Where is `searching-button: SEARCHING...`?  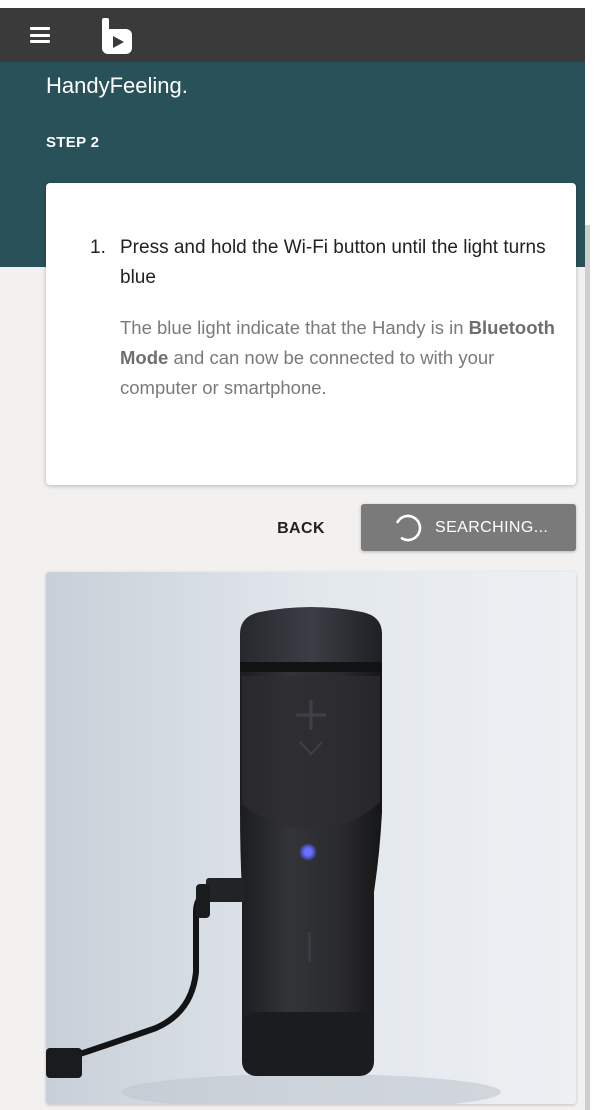
searching-button: SEARCHING... is located at coordinates (468, 527).